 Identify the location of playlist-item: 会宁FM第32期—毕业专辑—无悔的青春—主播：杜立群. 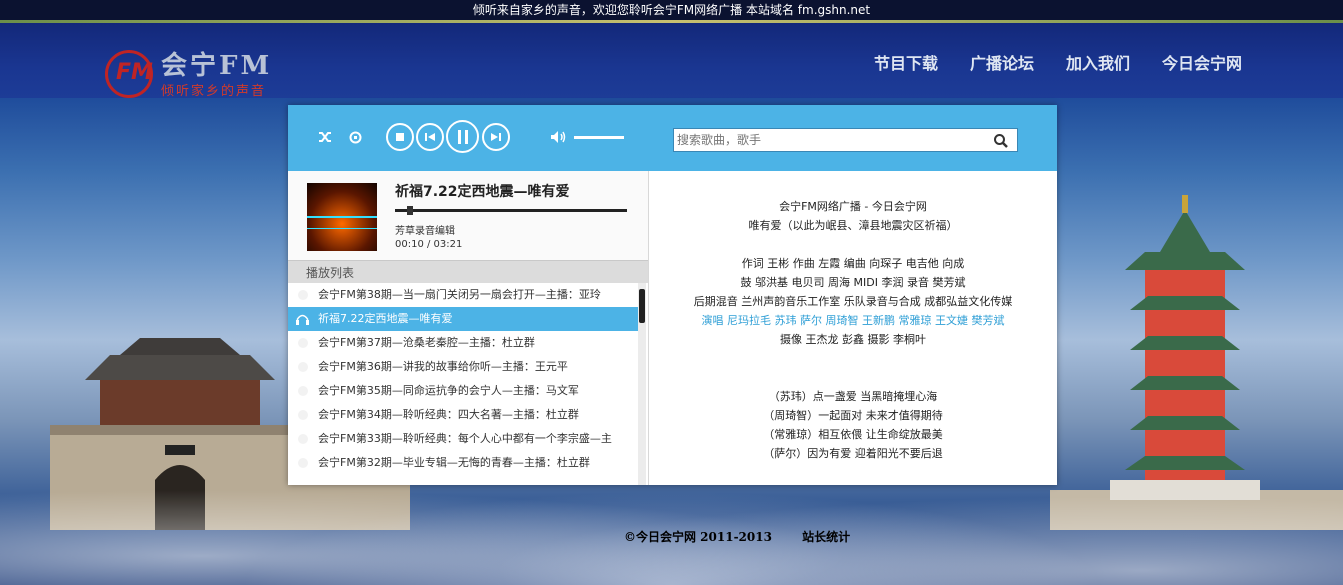
(463, 463).